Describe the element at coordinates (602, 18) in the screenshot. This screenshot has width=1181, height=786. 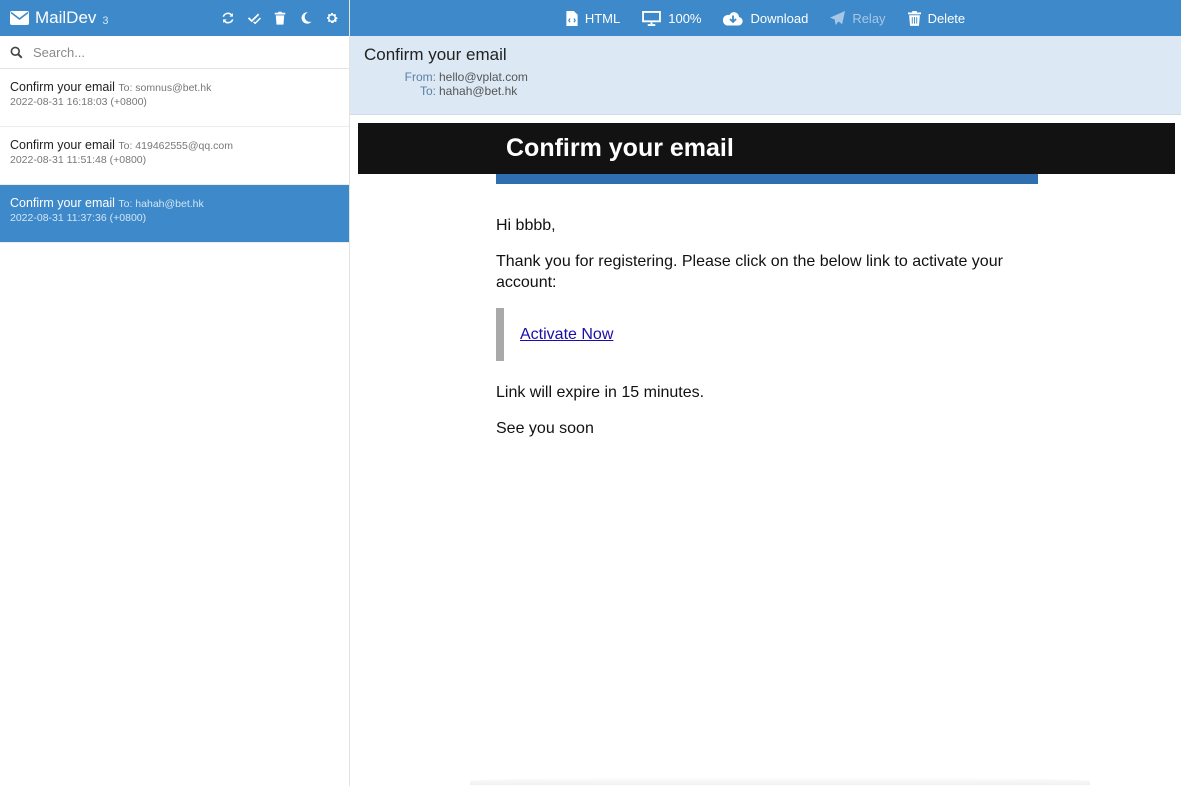
I see `html-label: HTML` at that location.